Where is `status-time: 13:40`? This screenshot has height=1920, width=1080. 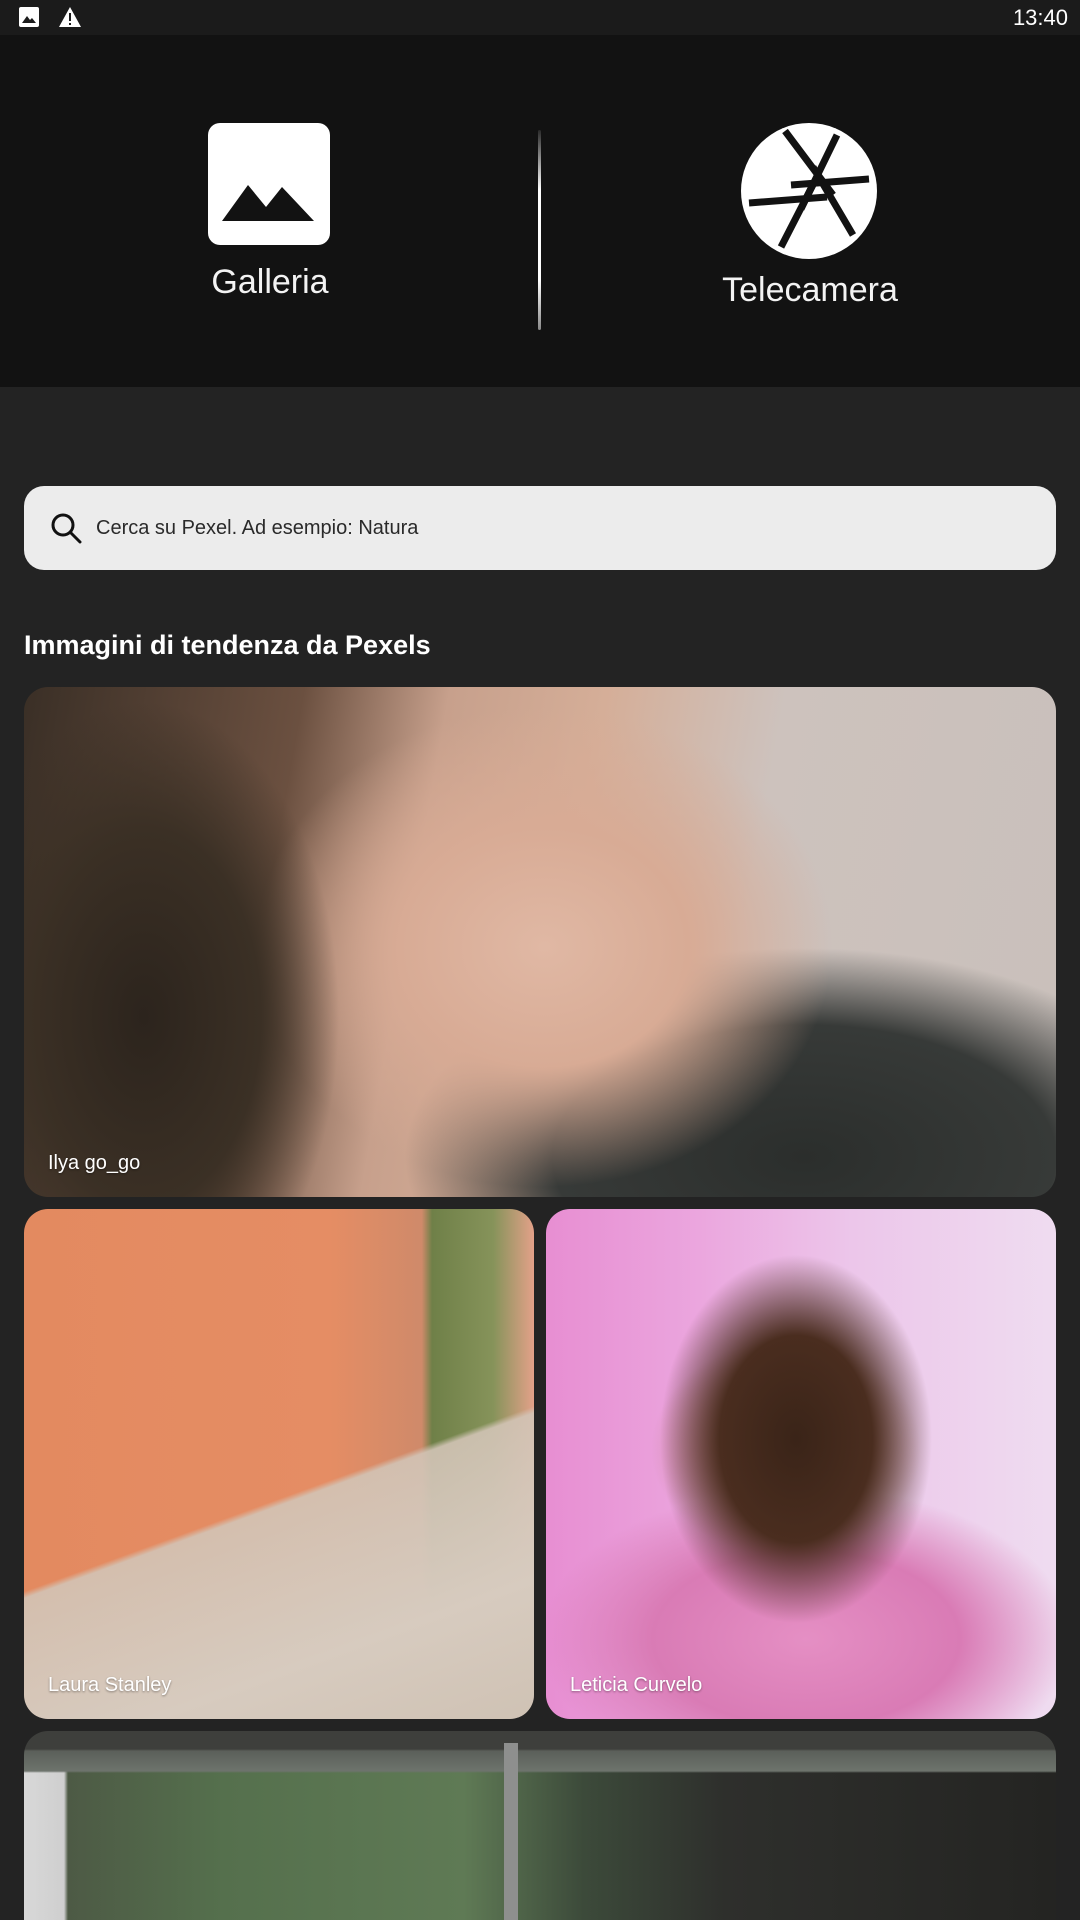
status-time: 13:40 is located at coordinates (1040, 17).